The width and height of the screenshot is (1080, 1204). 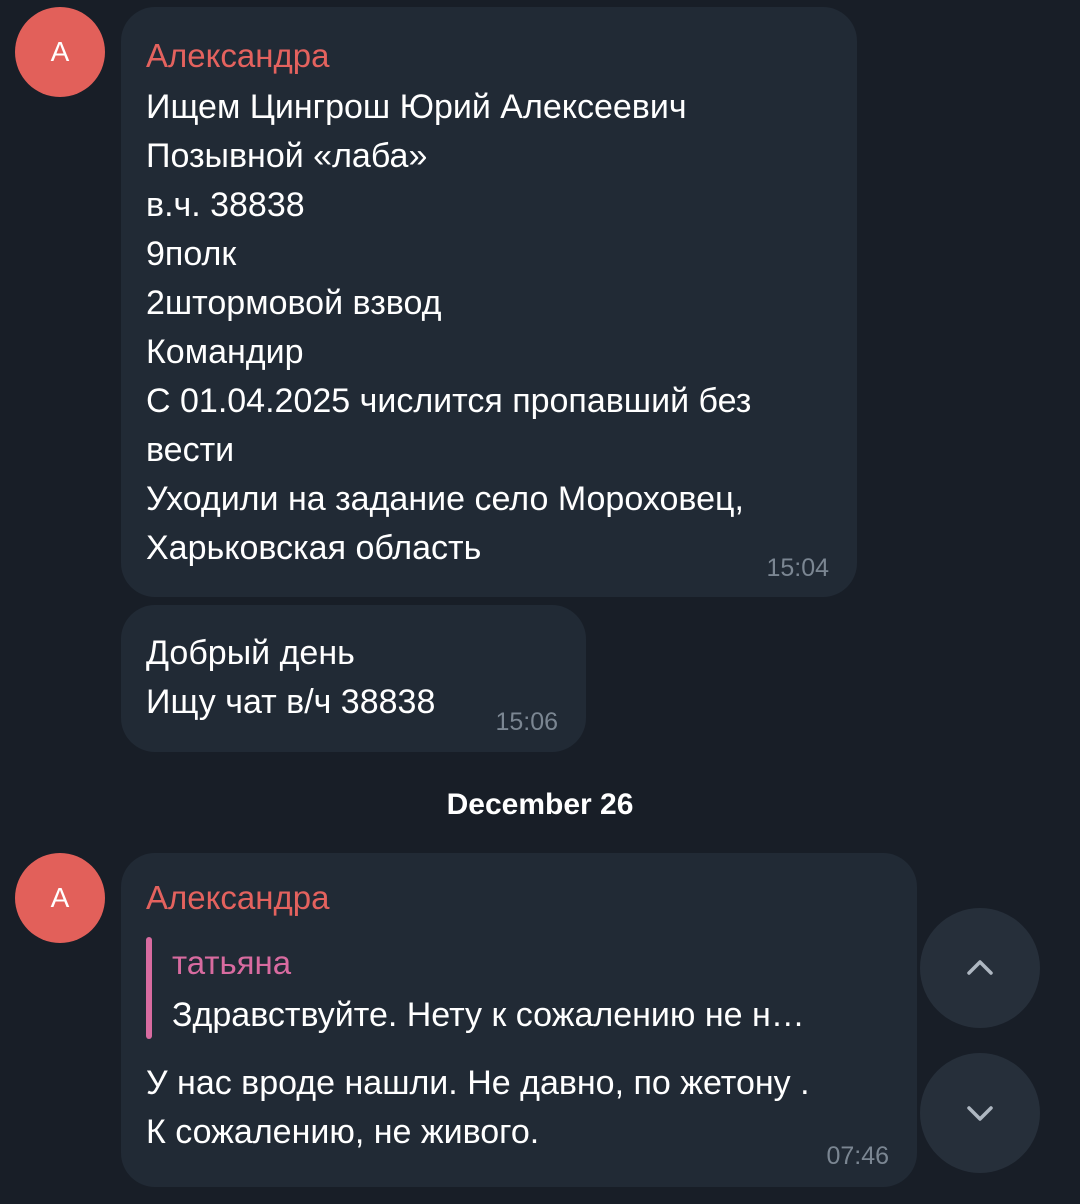 What do you see at coordinates (540, 804) in the screenshot?
I see `date-separator: December 26` at bounding box center [540, 804].